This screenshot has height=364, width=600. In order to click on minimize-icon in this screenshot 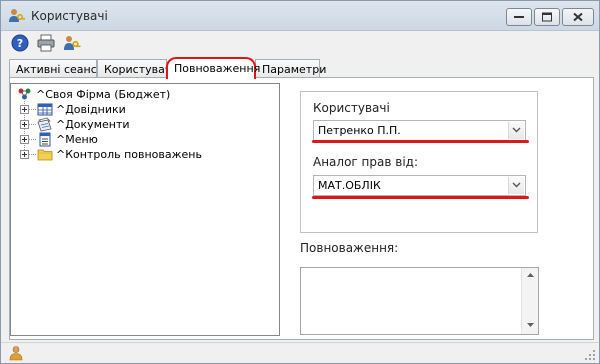, I will do `click(519, 17)`.